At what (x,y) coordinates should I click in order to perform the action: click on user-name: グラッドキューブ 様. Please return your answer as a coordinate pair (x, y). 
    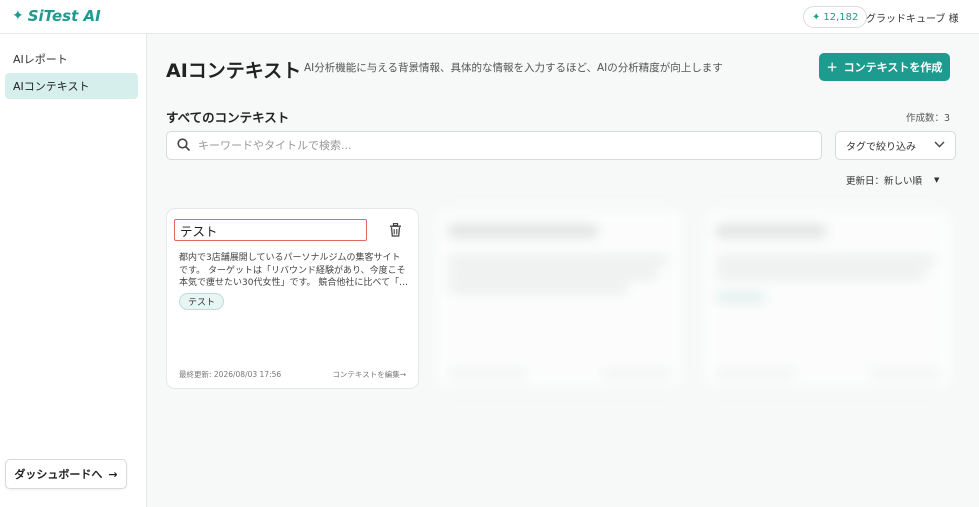
    Looking at the image, I should click on (912, 17).